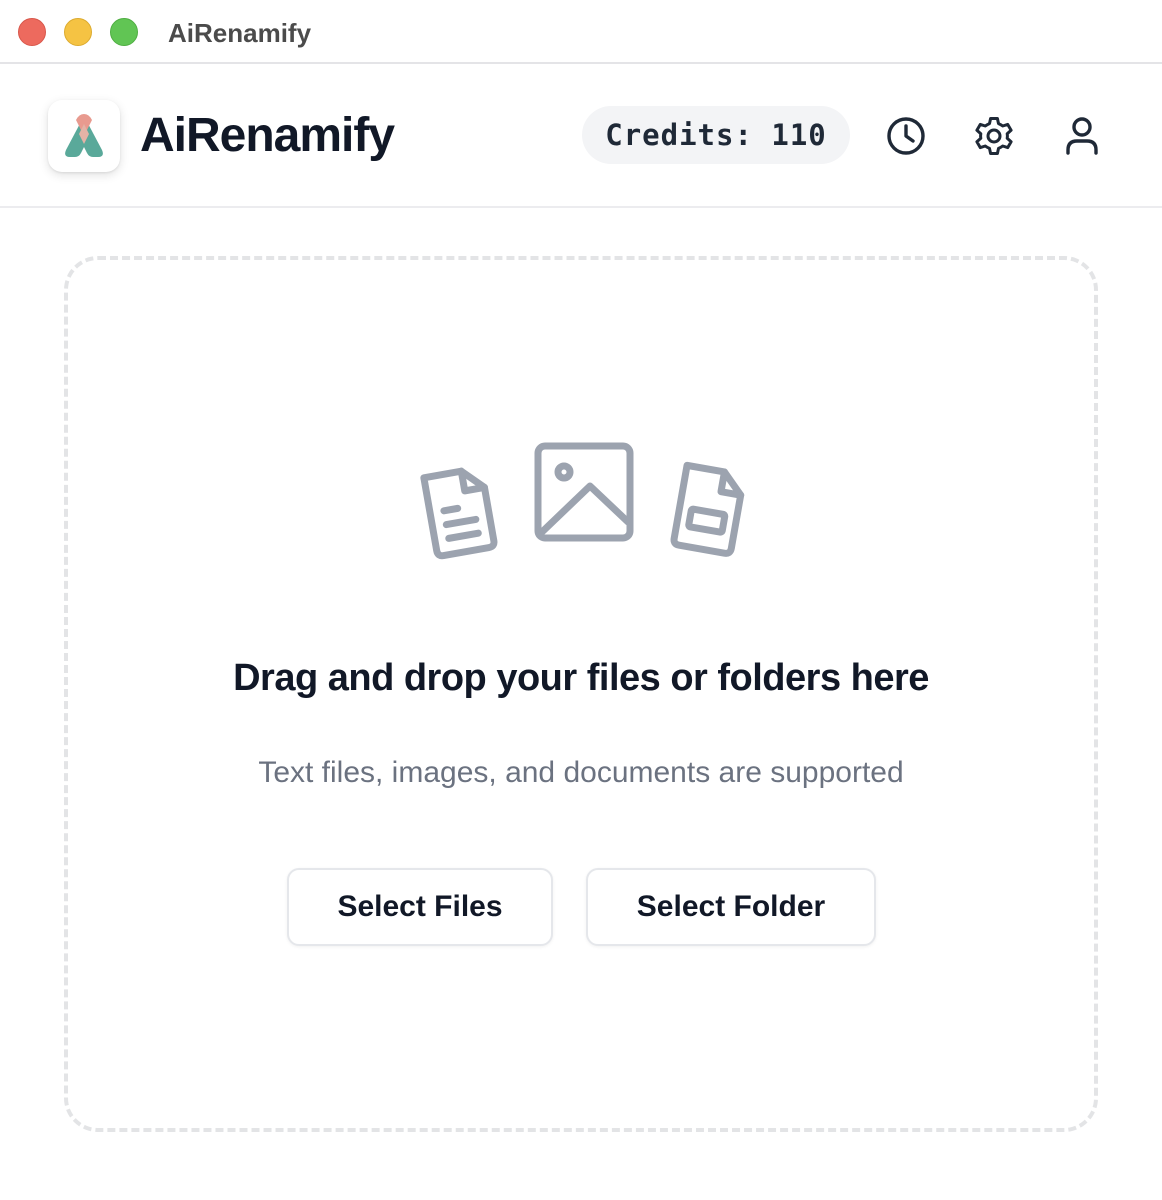 The height and width of the screenshot is (1200, 1162). I want to click on file-type-icons, so click(585, 500).